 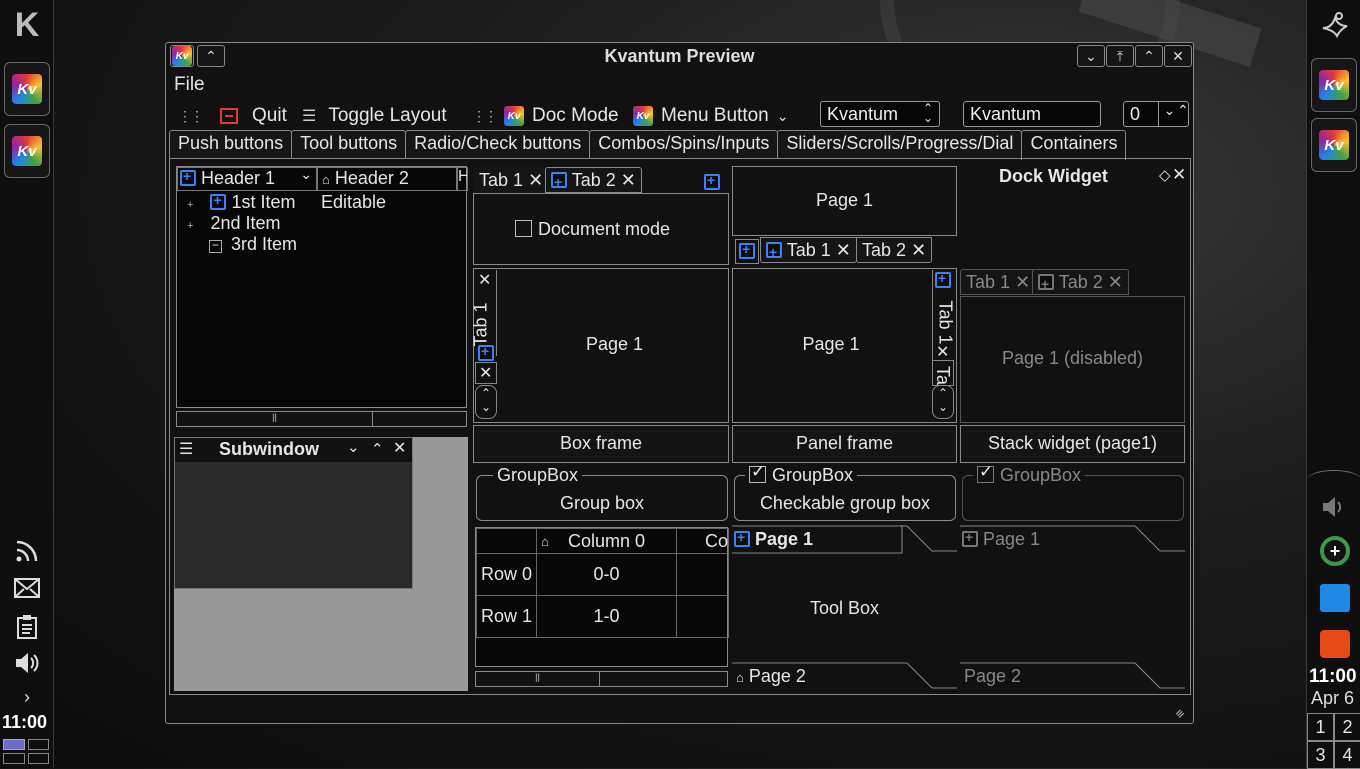 I want to click on task-kvantum-4: Kv, so click(x=1334, y=145).